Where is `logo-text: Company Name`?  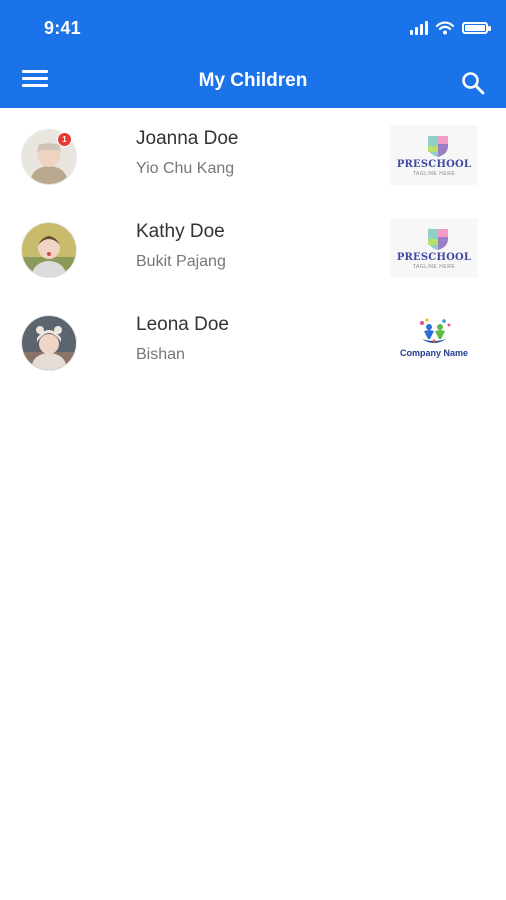 logo-text: Company Name is located at coordinates (434, 353).